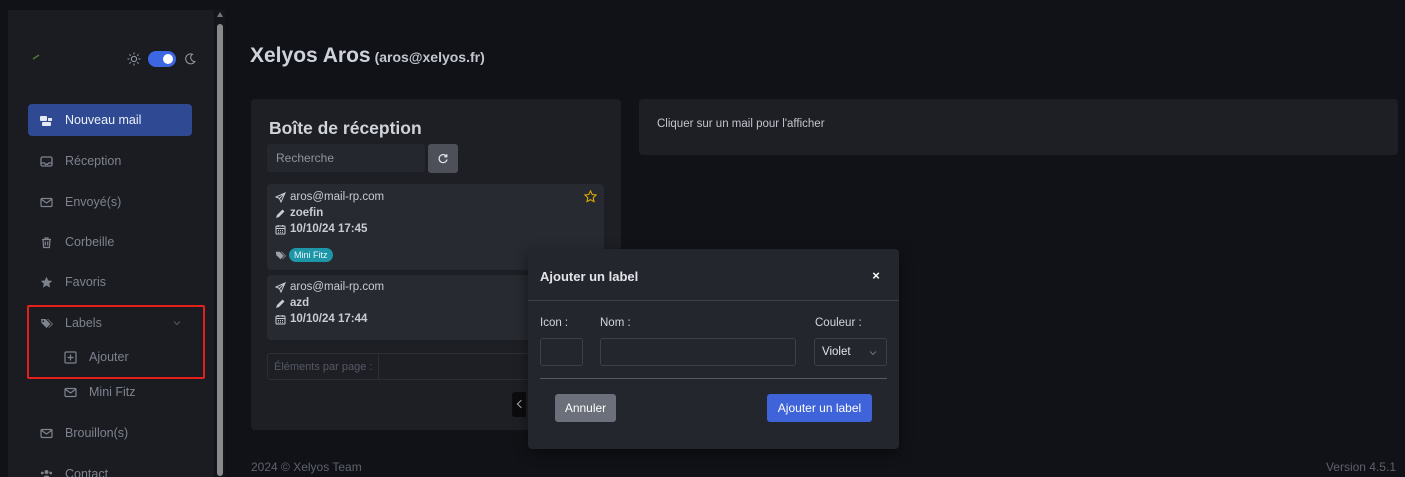  I want to click on icon-field, so click(561, 352).